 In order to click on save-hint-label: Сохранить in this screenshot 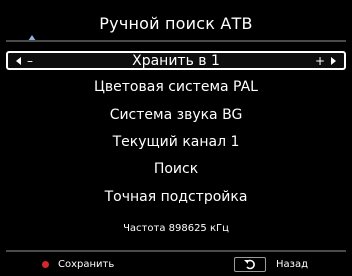, I will do `click(86, 264)`.